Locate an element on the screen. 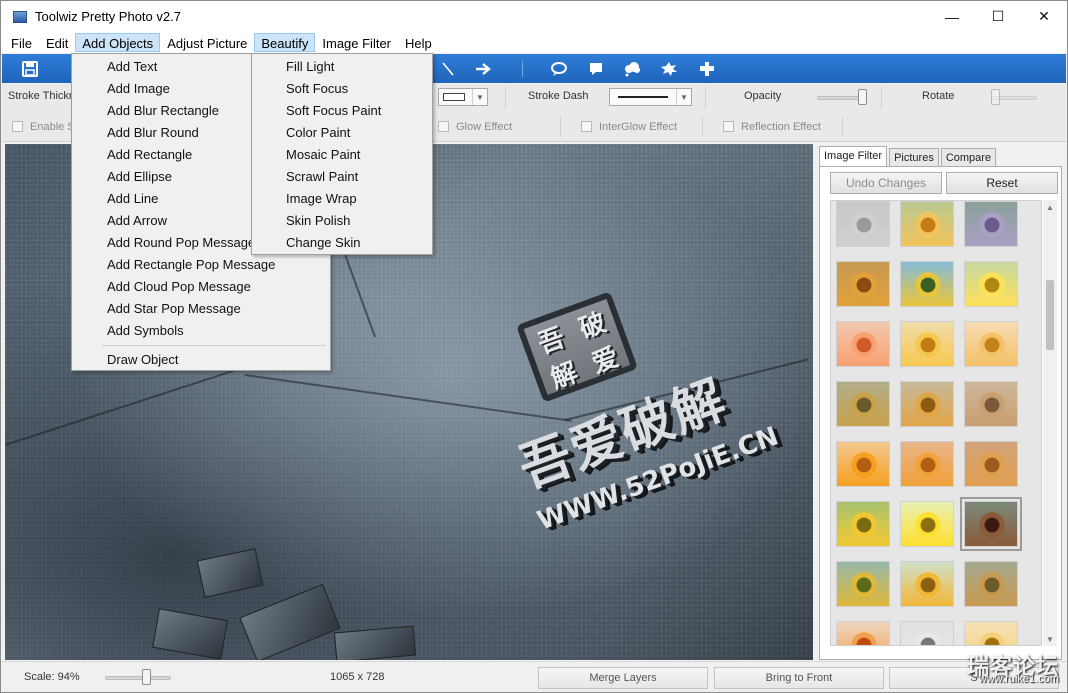  merge-layers-button: Merge Layers is located at coordinates (623, 678).